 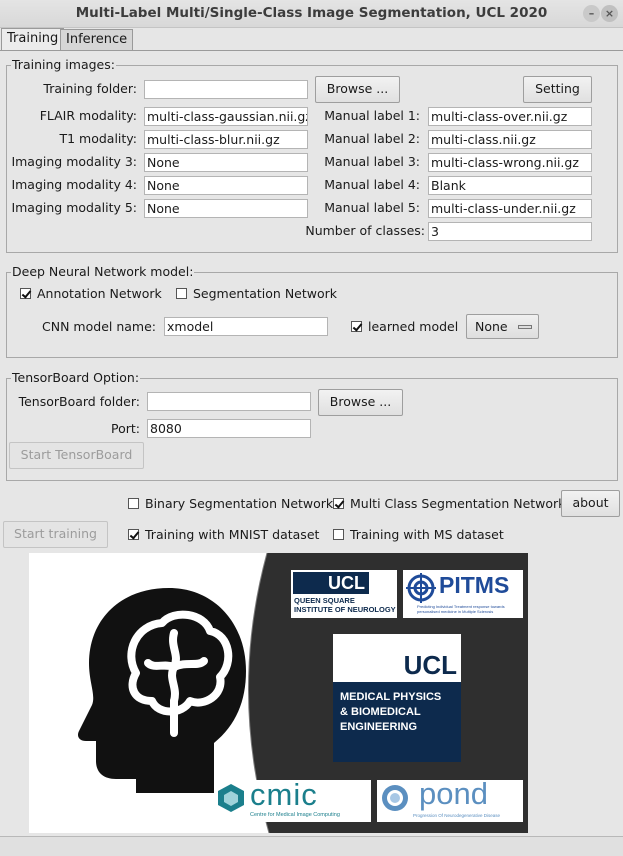 I want to click on imaging-modality-5-input: None, so click(x=226, y=208).